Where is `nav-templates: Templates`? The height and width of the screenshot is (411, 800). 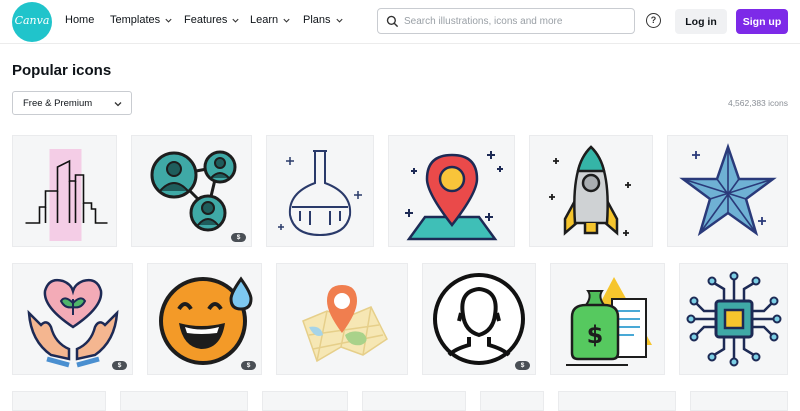
nav-templates: Templates is located at coordinates (141, 20).